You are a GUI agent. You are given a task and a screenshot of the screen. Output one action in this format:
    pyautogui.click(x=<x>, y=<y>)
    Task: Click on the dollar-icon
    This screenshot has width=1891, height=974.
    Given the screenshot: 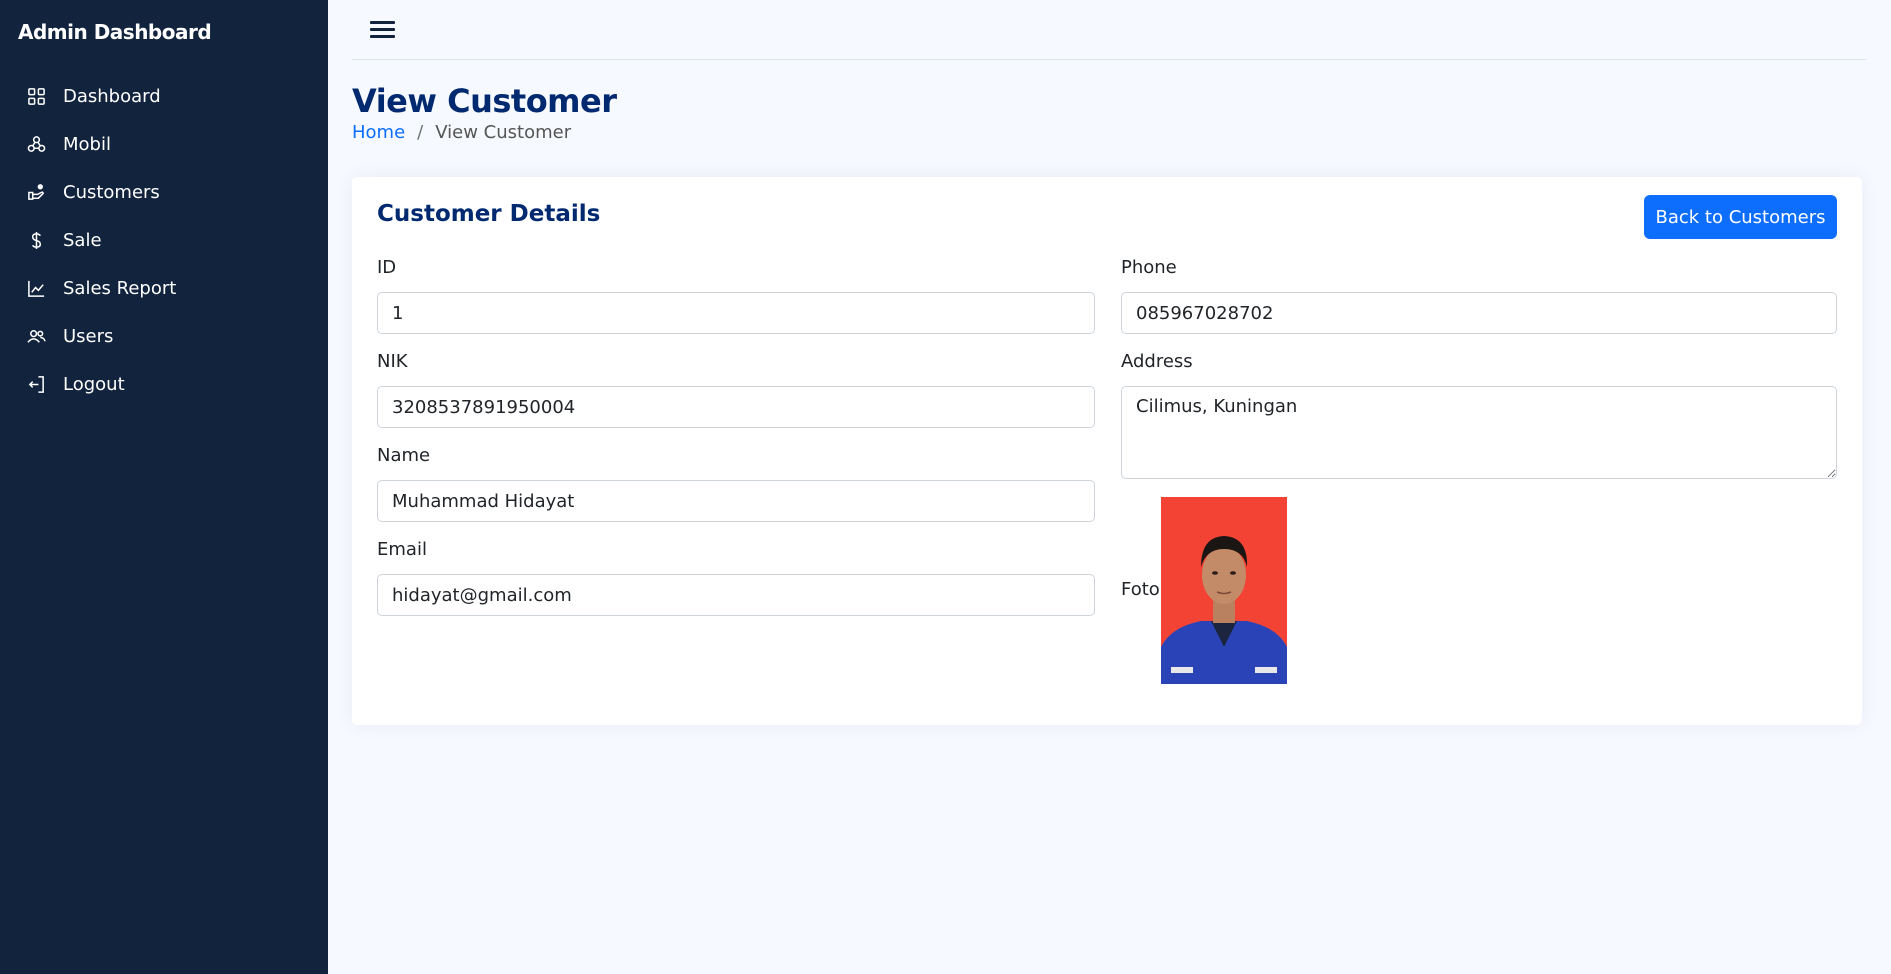 What is the action you would take?
    pyautogui.click(x=36, y=240)
    